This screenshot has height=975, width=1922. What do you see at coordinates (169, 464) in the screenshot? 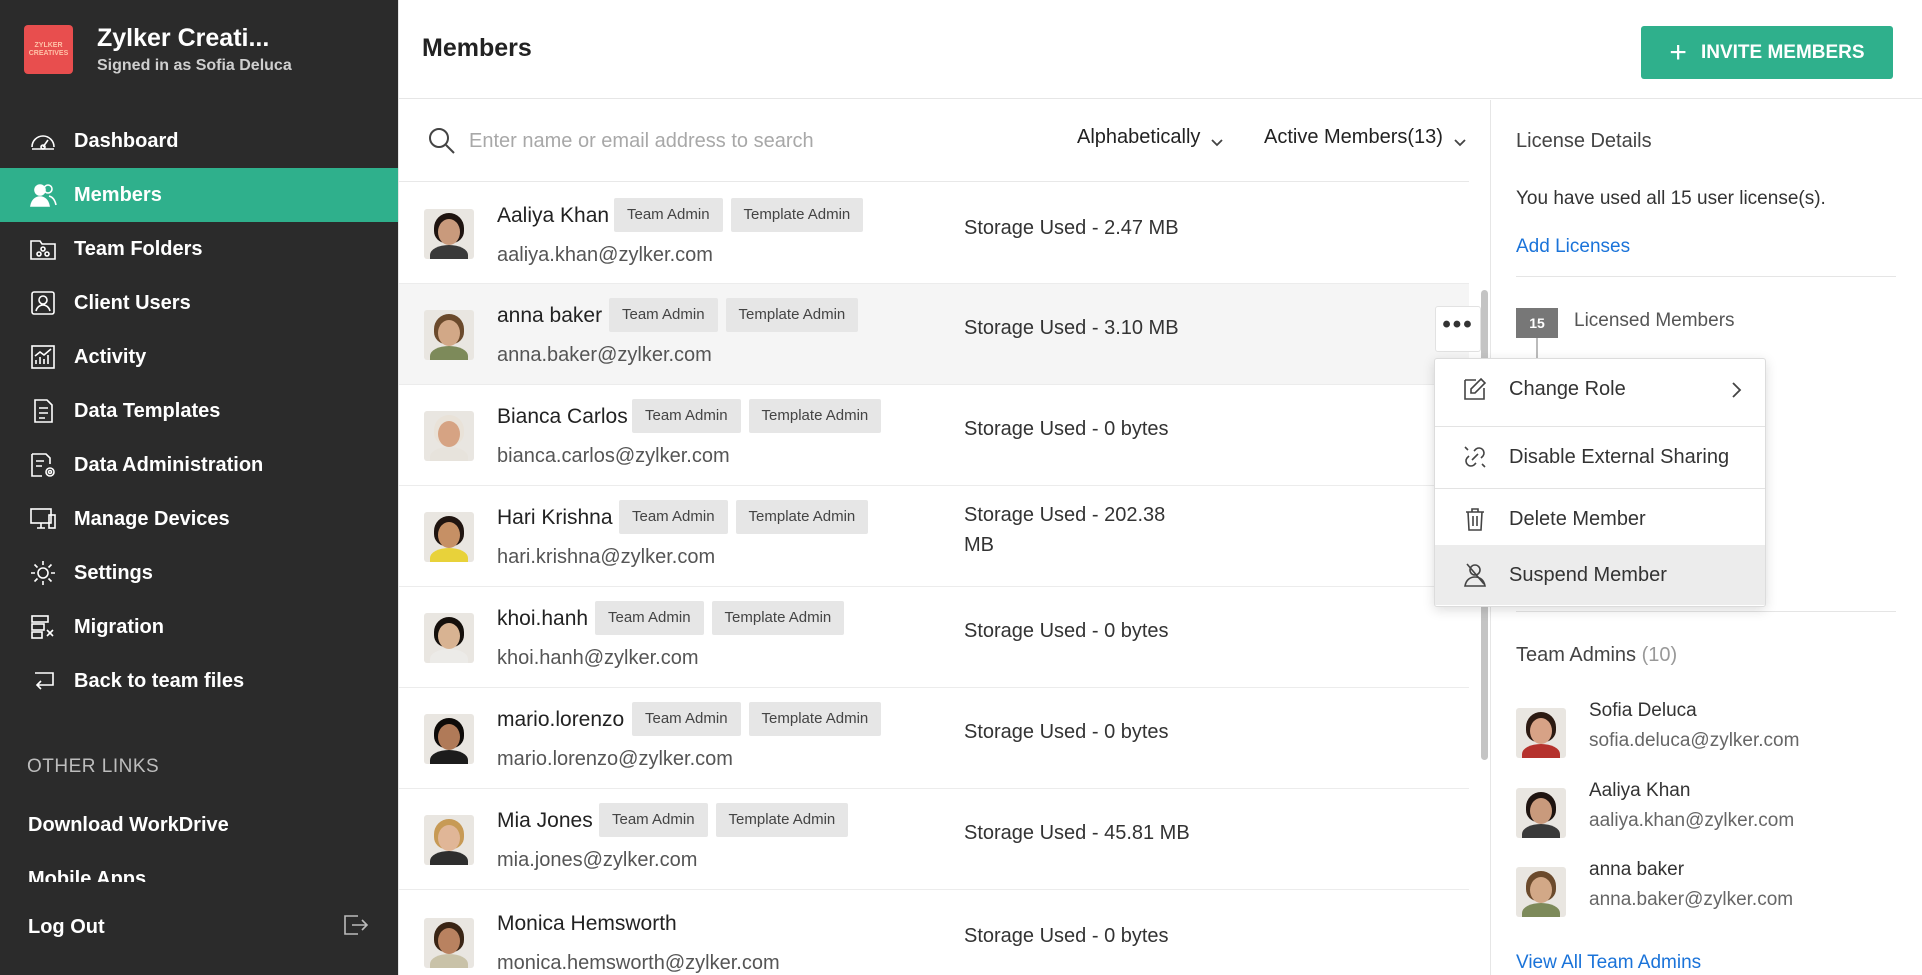
I see `sidebar-item-label: Data Administration` at bounding box center [169, 464].